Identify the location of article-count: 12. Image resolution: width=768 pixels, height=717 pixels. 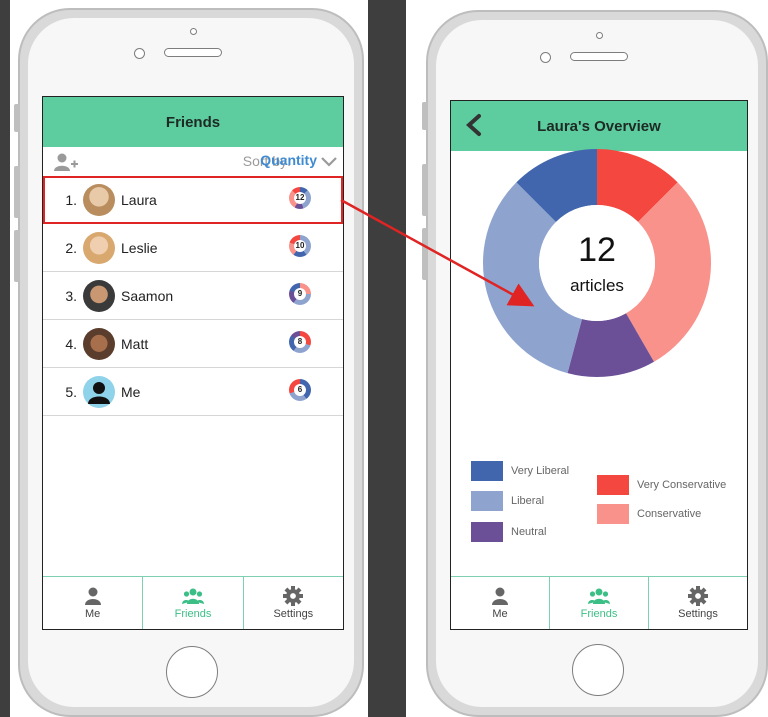
(597, 249).